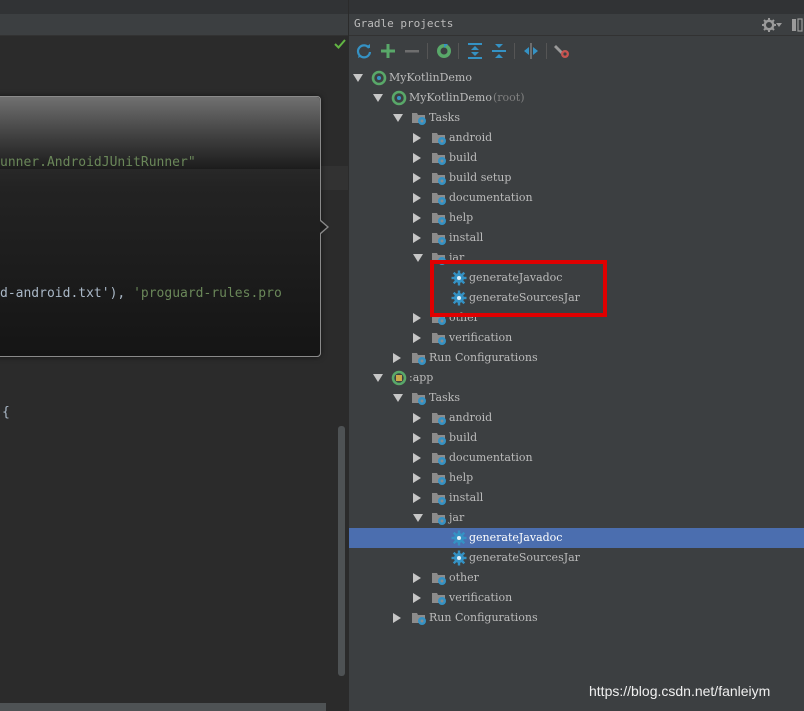  Describe the element at coordinates (340, 44) in the screenshot. I see `check-icon` at that location.